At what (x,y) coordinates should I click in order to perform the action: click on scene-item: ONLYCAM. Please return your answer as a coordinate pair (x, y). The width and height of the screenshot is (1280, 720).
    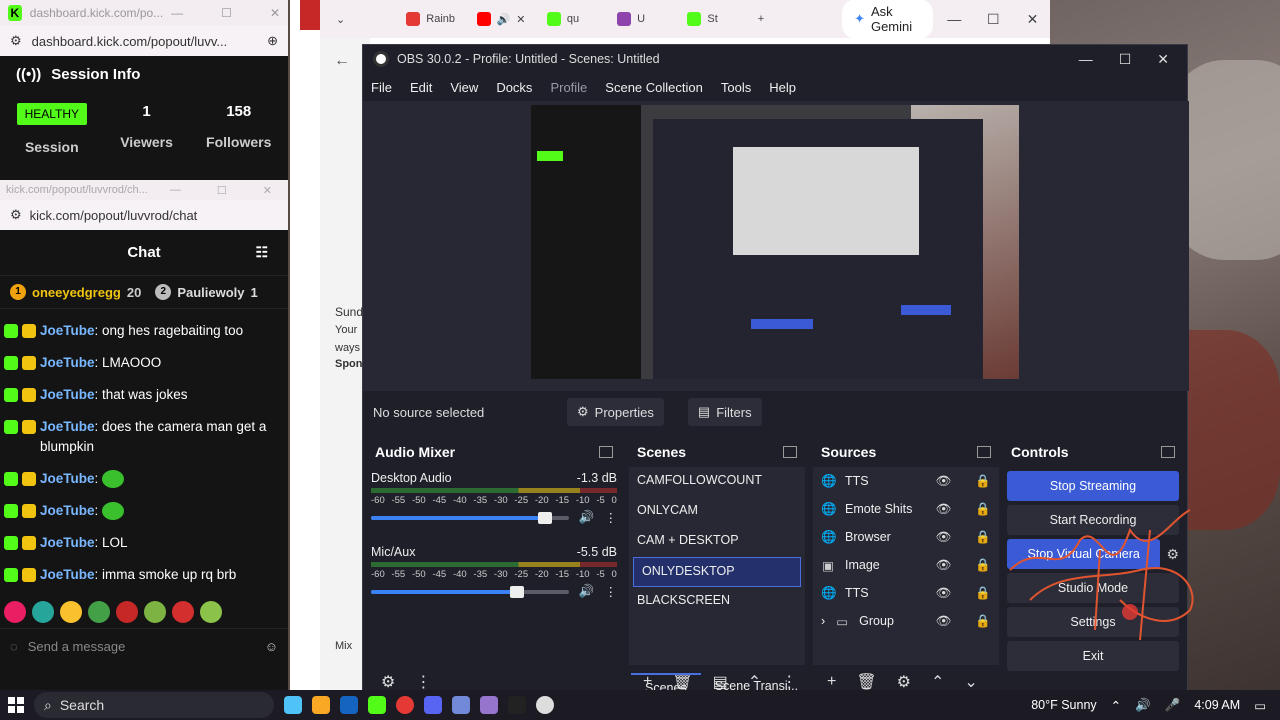
    Looking at the image, I should click on (717, 512).